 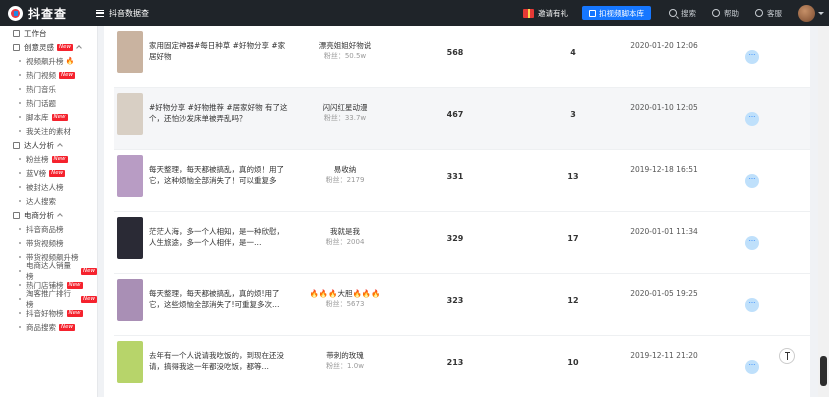 I want to click on sidebar-item-good-items-rank: 抖音好物榜 New, so click(x=48, y=313).